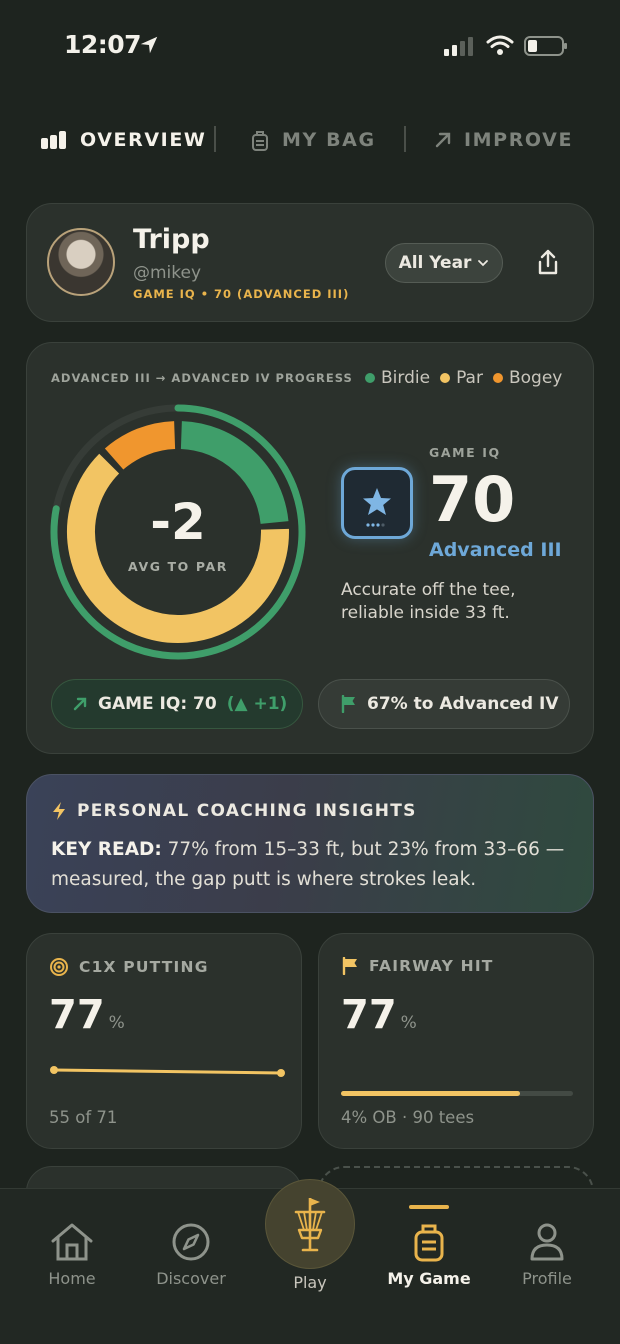 Image resolution: width=620 pixels, height=1344 pixels. Describe the element at coordinates (500, 45) in the screenshot. I see `wifi-icon` at that location.